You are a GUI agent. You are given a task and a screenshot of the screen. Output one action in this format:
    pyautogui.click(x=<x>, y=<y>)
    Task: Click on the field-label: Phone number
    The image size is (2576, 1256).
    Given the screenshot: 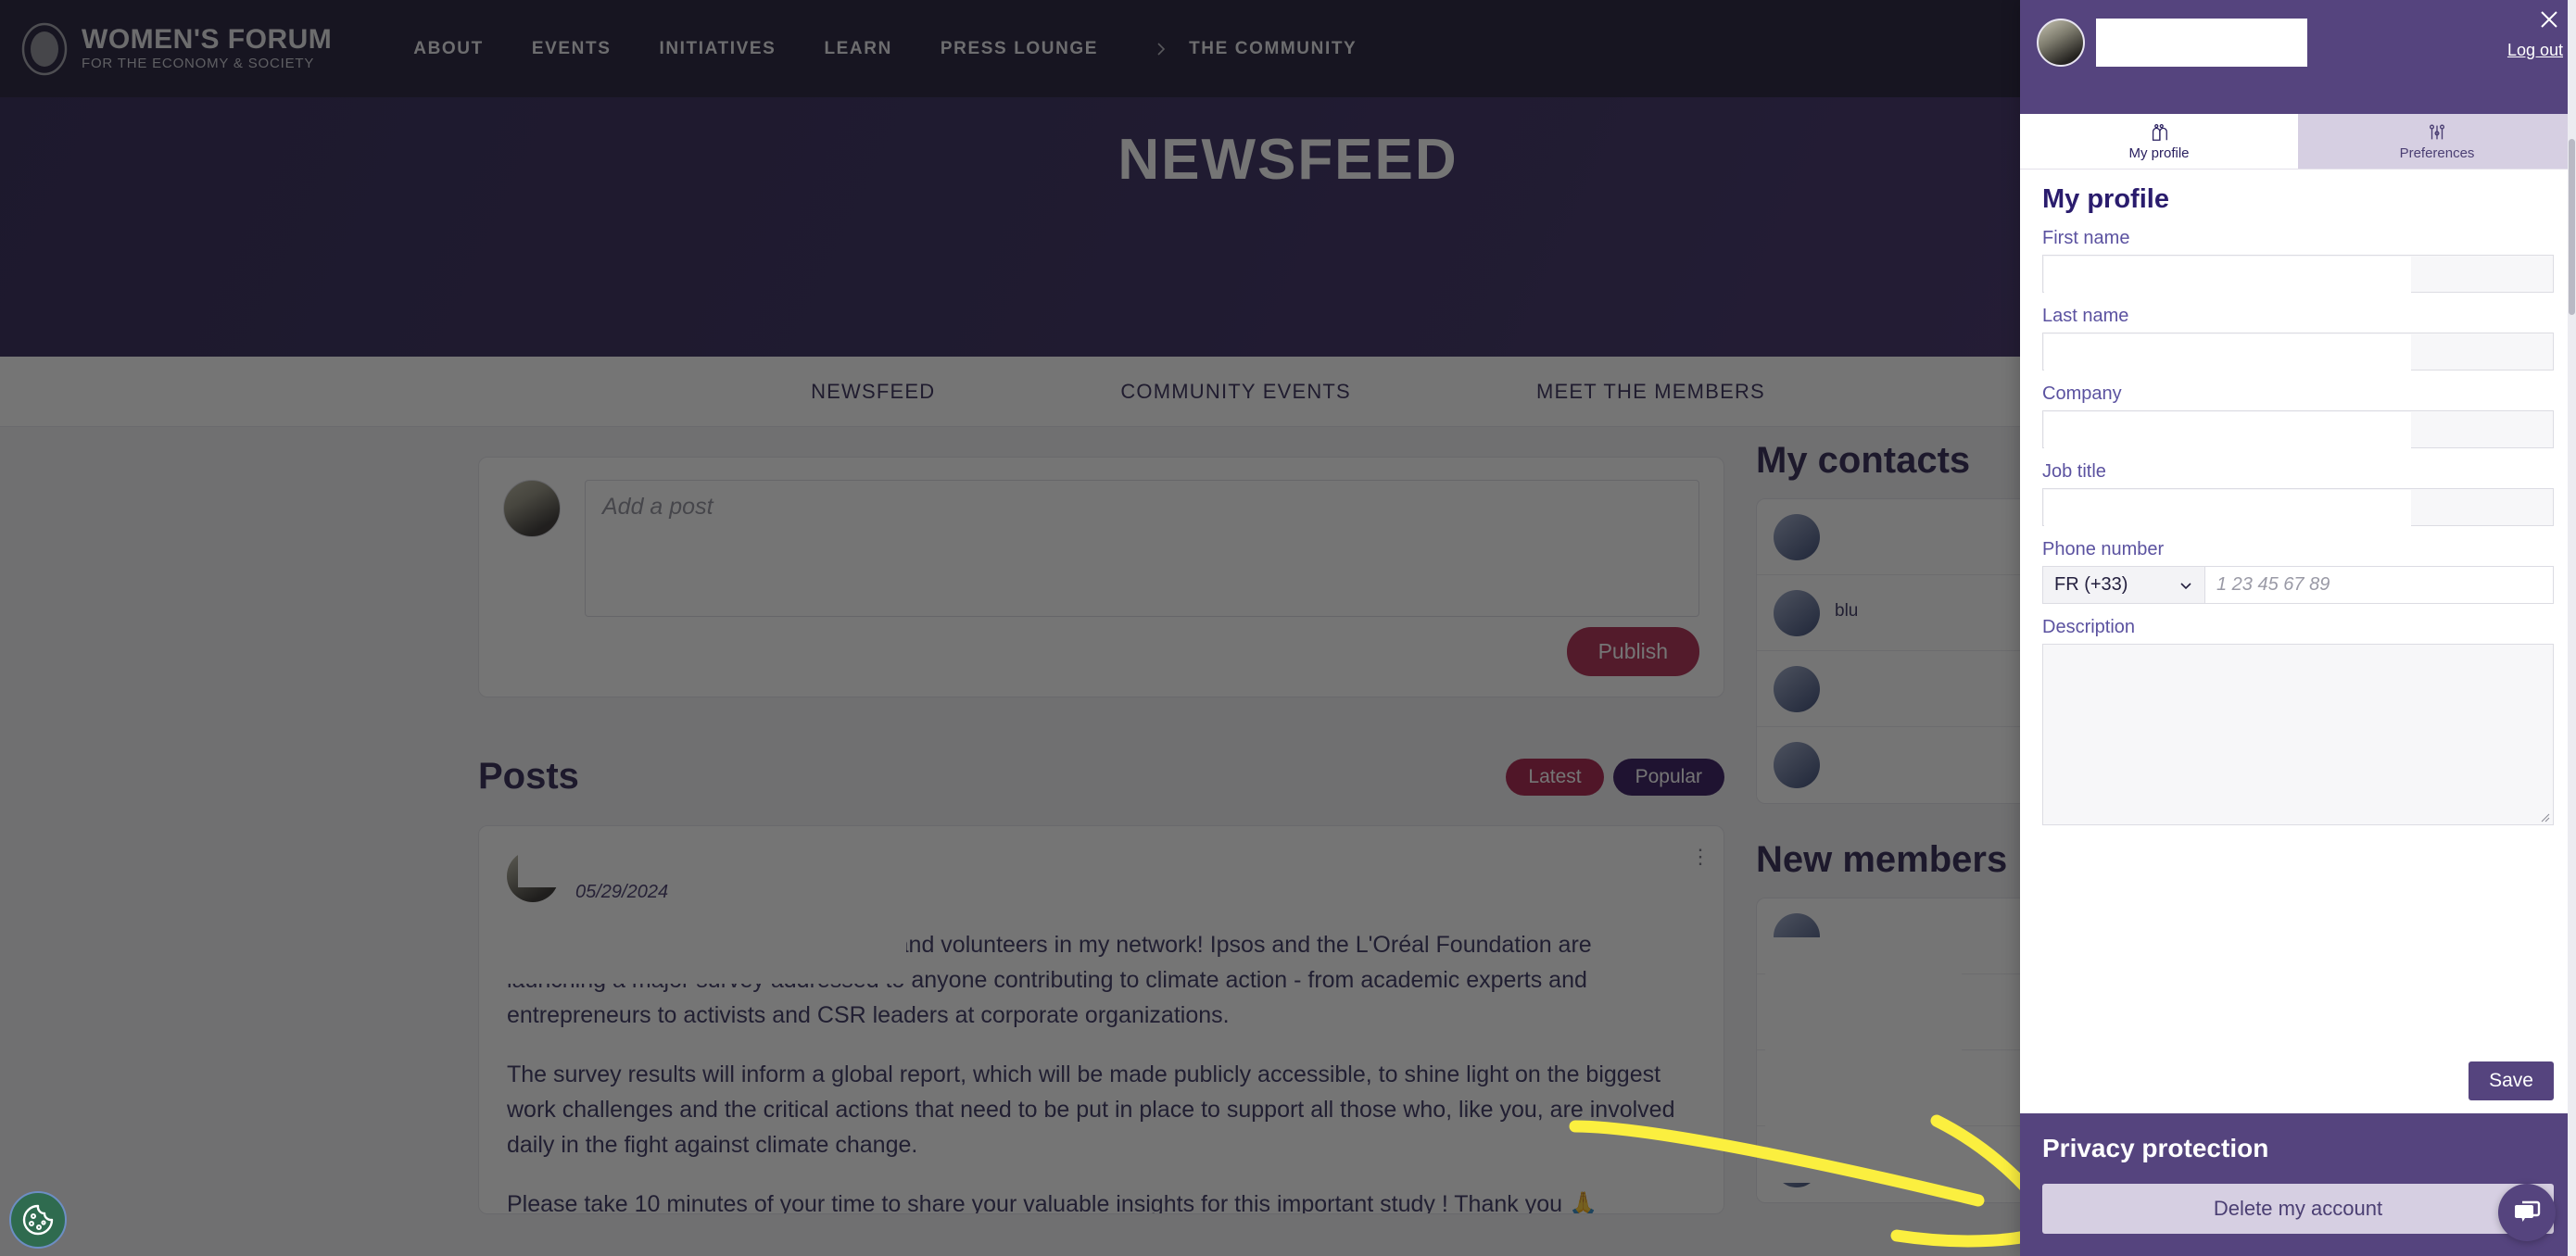 What is the action you would take?
    pyautogui.click(x=2103, y=549)
    